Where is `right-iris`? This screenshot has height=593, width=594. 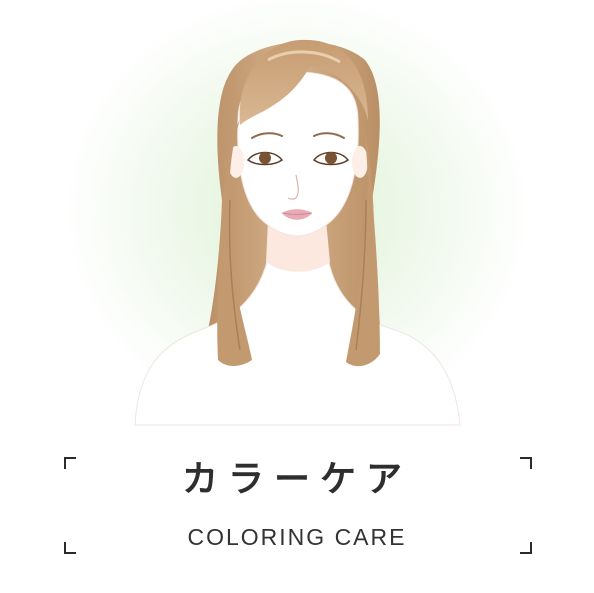
right-iris is located at coordinates (331, 158).